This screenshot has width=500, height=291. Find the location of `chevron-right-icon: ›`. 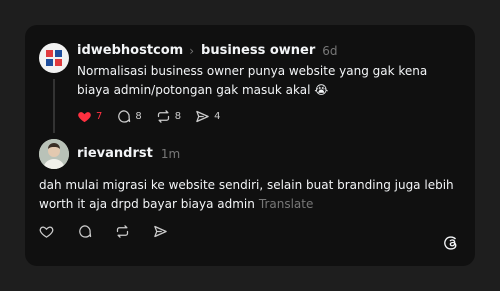

chevron-right-icon: › is located at coordinates (192, 50).